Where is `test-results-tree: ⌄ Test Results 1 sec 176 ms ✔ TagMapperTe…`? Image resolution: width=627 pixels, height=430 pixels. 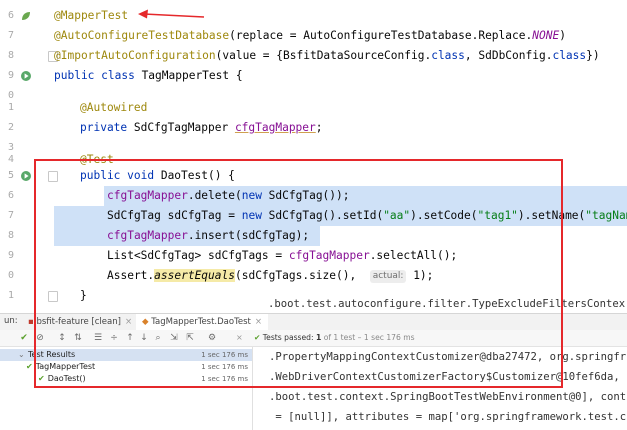 test-results-tree: ⌄ Test Results 1 sec 176 ms ✔ TagMapperTe… is located at coordinates (126, 388).